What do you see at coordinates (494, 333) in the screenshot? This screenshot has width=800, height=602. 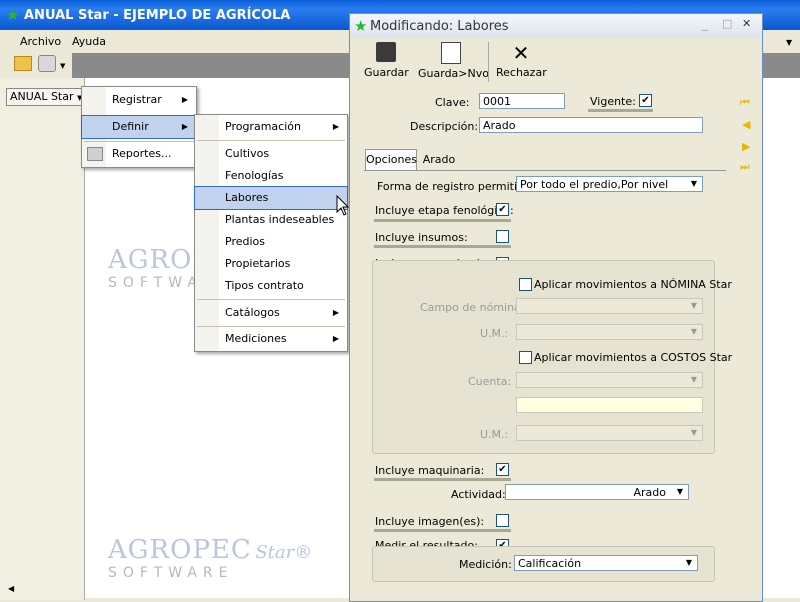 I see `um-nomina-label: U.M.:` at bounding box center [494, 333].